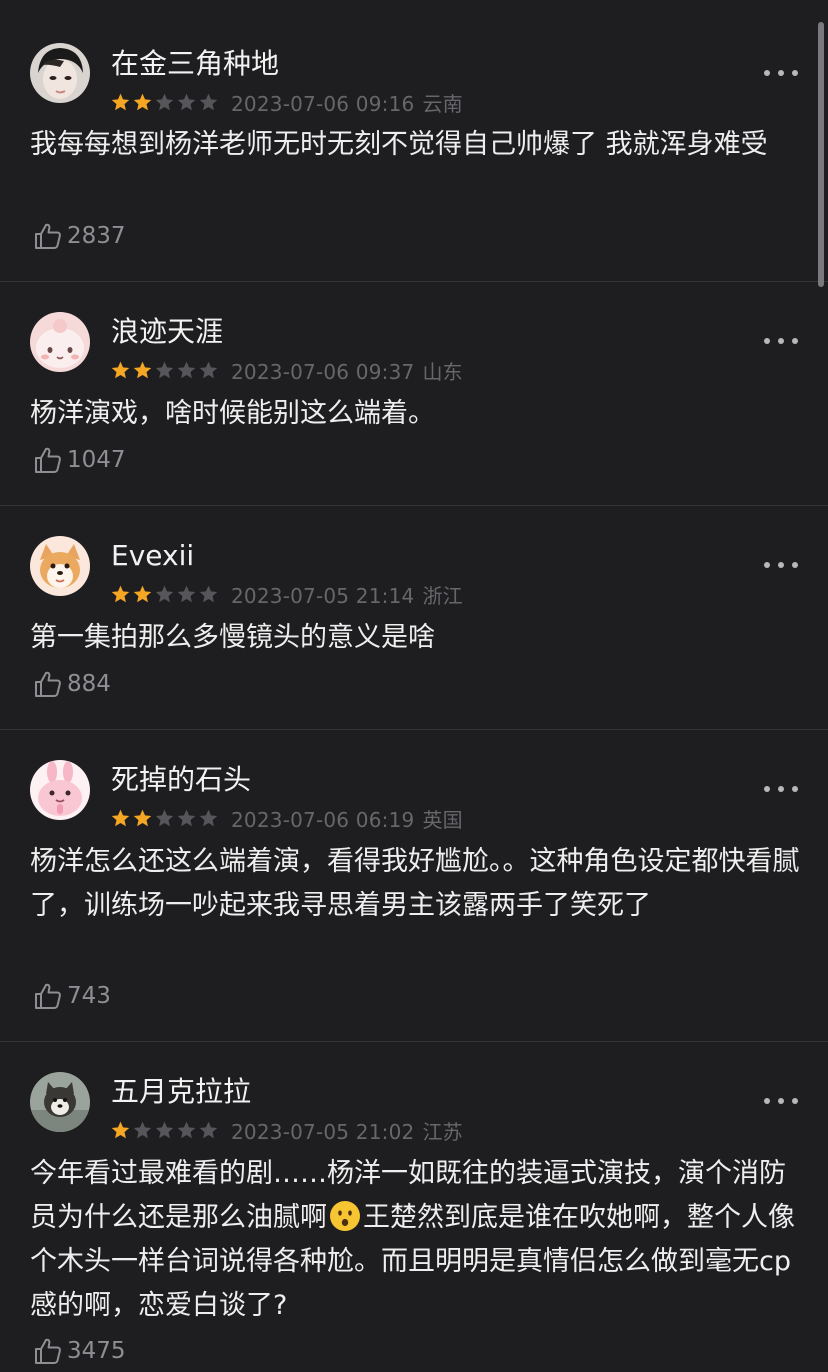 Image resolution: width=828 pixels, height=1372 pixels. Describe the element at coordinates (89, 684) in the screenshot. I see `like-count: 884` at that location.